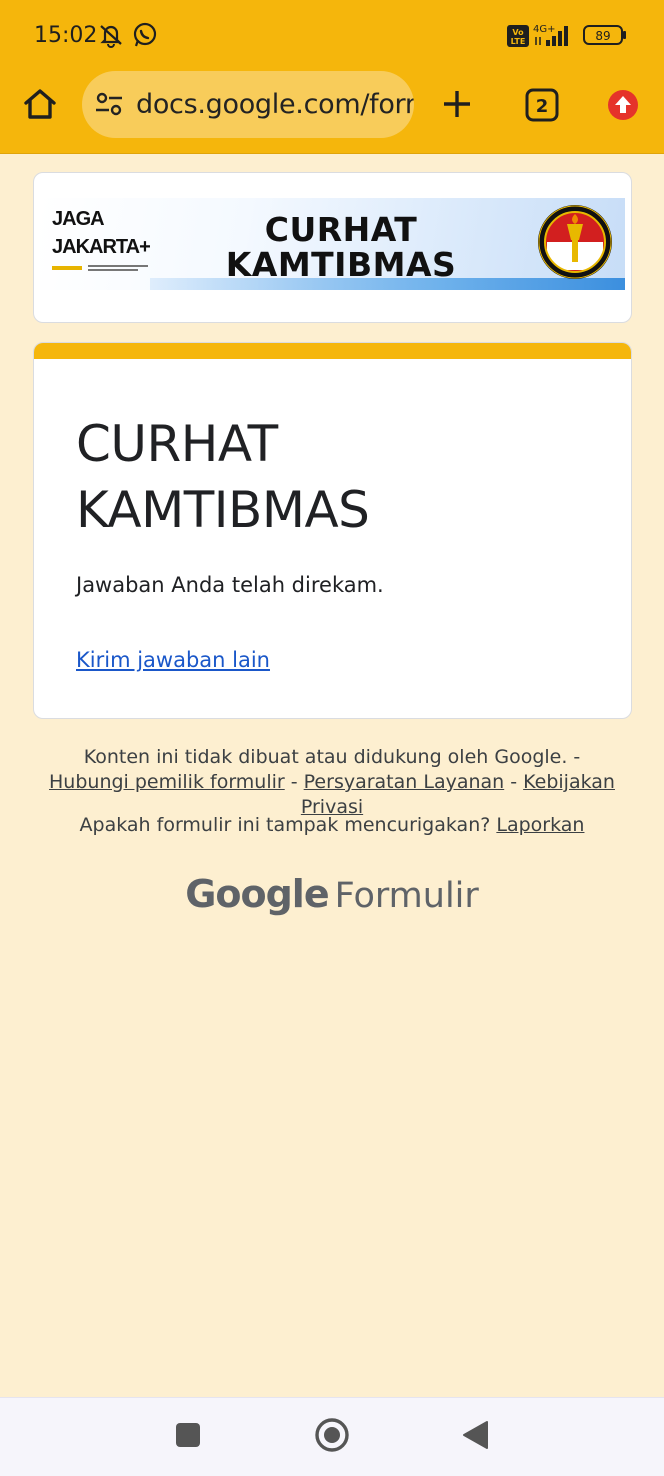 Image resolution: width=664 pixels, height=1476 pixels. I want to click on submit-another-response-link: Kirim jawaban lain, so click(173, 660).